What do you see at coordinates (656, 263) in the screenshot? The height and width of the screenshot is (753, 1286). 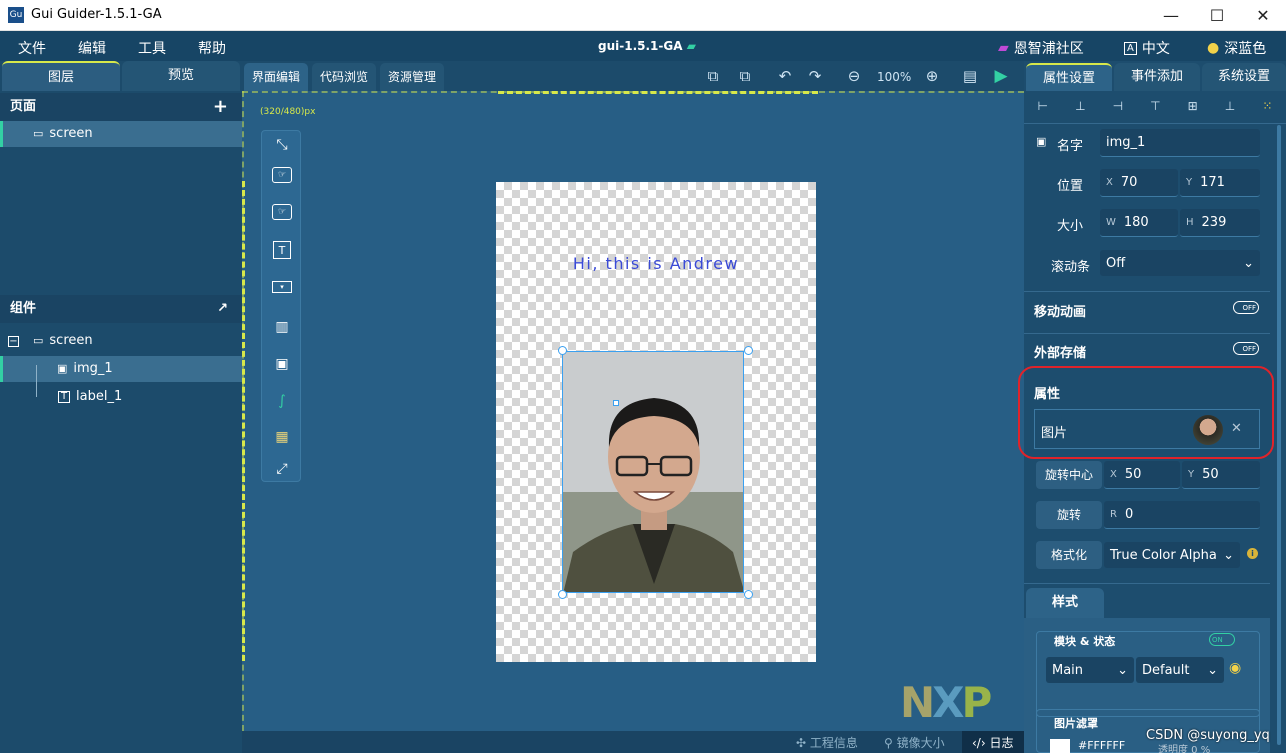 I see `hello-label: Hi, this is Andrew` at bounding box center [656, 263].